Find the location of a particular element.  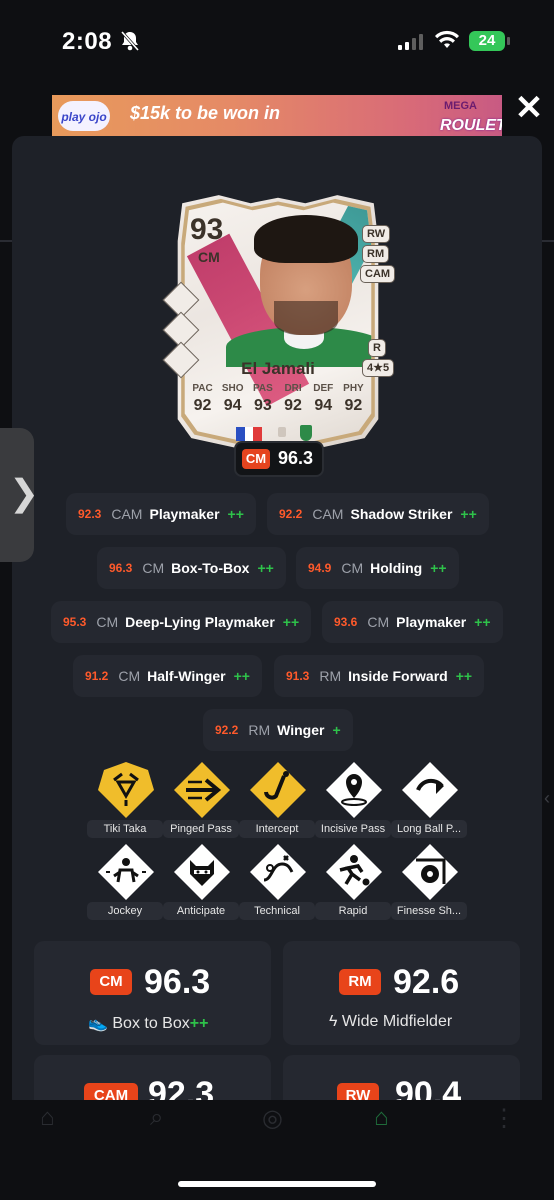

player-hair is located at coordinates (306, 239).